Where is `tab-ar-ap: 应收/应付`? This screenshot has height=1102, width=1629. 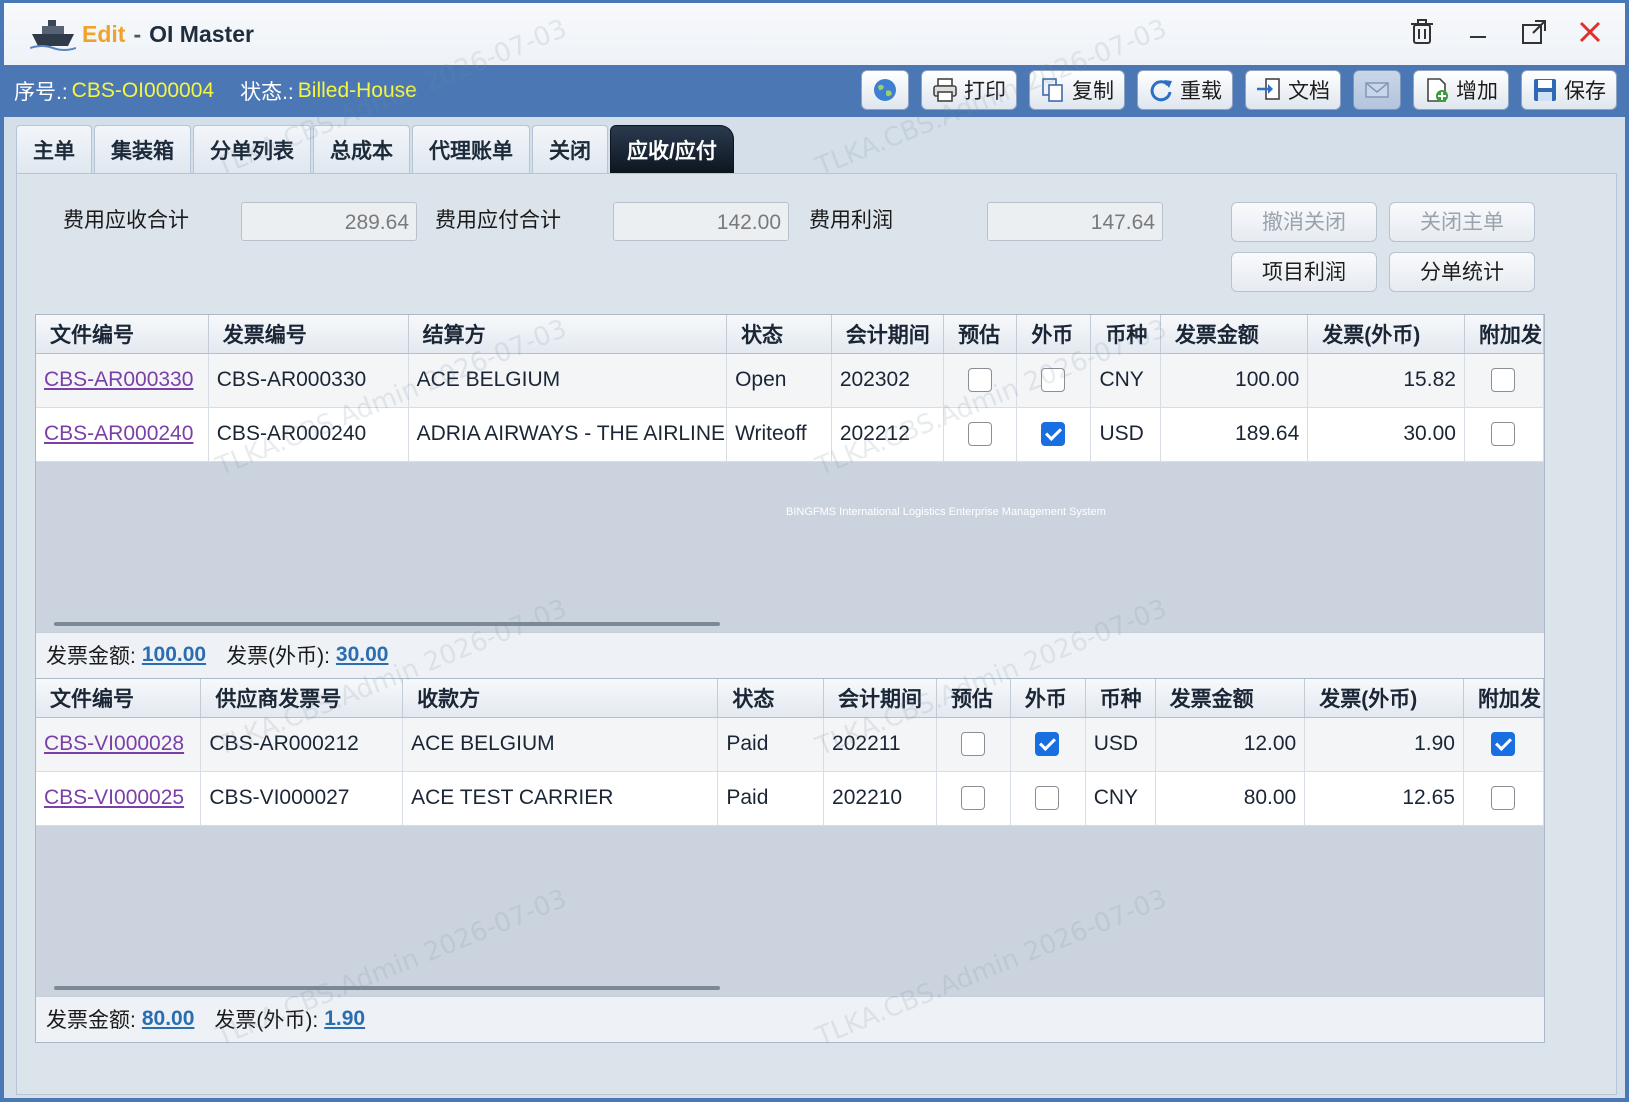
tab-ar-ap: 应收/应付 is located at coordinates (672, 149).